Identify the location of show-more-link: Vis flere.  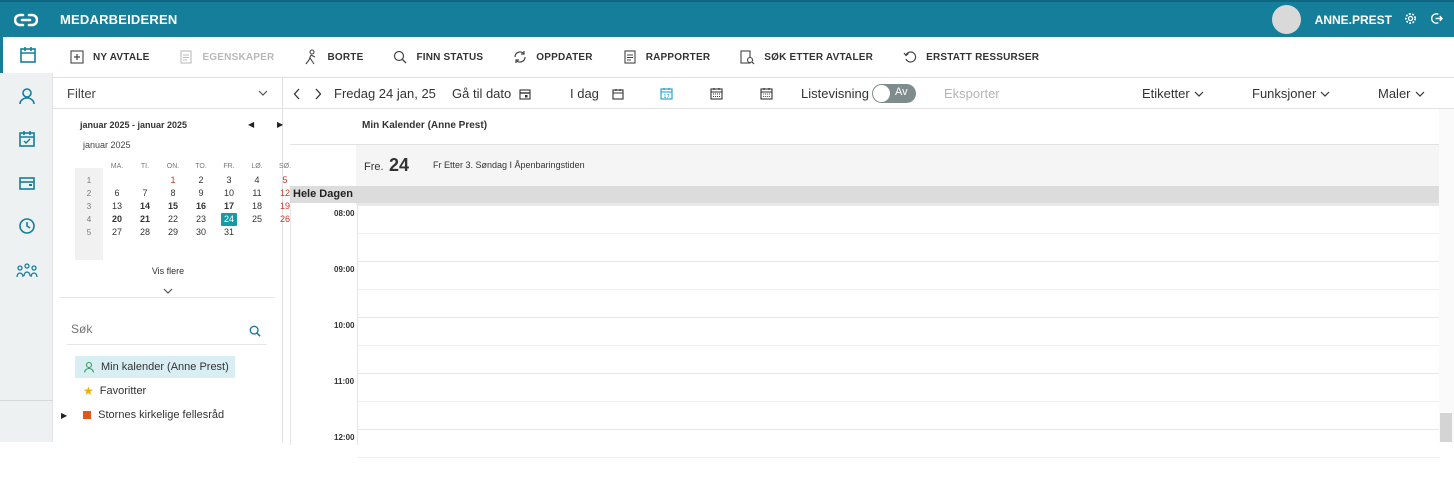
(168, 271).